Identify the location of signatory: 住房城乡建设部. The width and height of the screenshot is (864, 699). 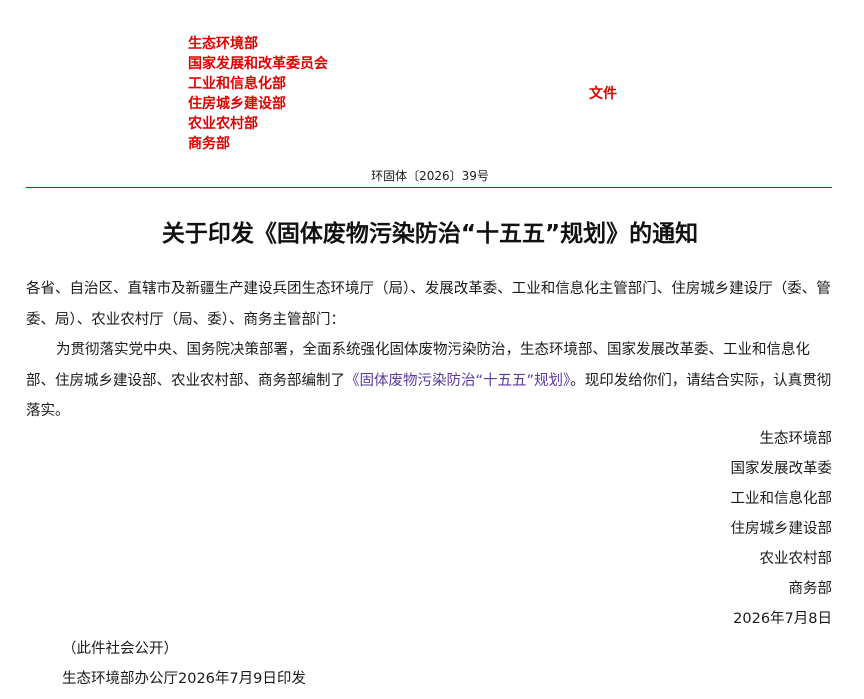
(781, 529).